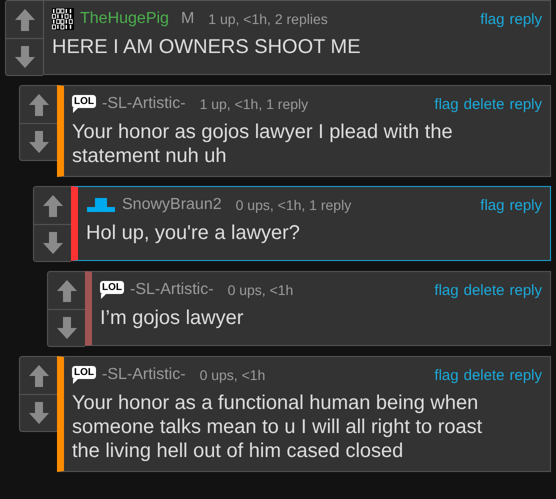 The height and width of the screenshot is (499, 556). Describe the element at coordinates (101, 205) in the screenshot. I see `hat-icon` at that location.